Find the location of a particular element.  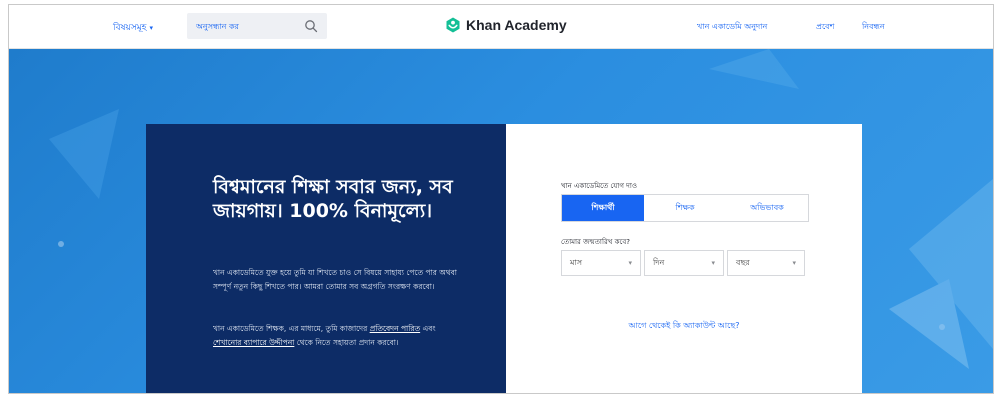

year-select: বছর ▾ is located at coordinates (766, 263).